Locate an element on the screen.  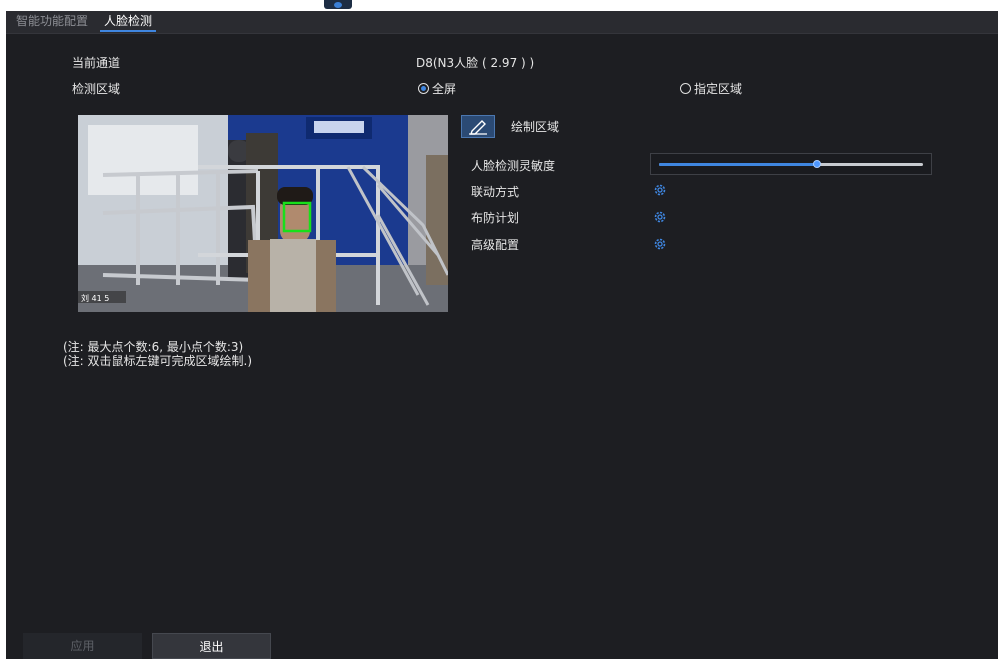
app-logo-icon is located at coordinates (338, 4).